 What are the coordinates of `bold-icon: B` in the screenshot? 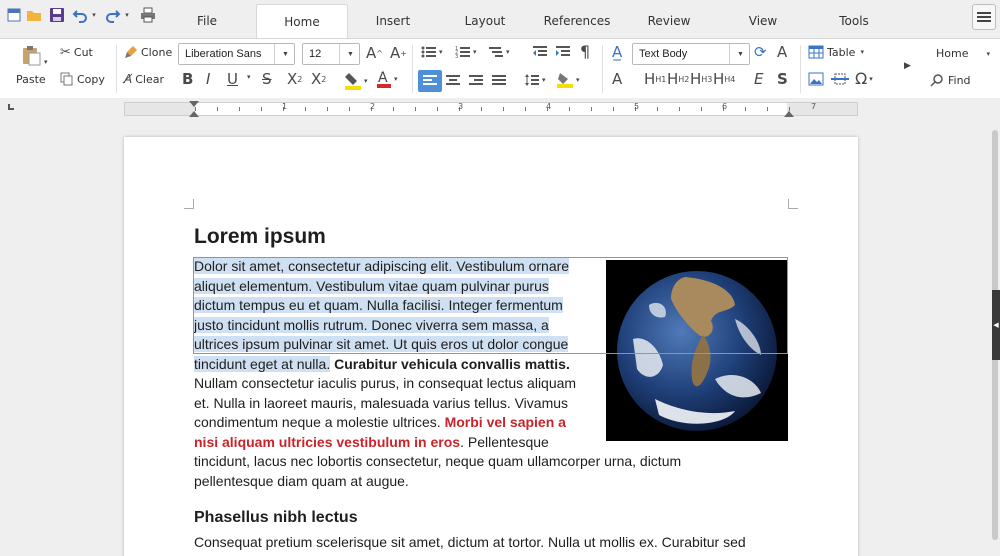 It's located at (187, 79).